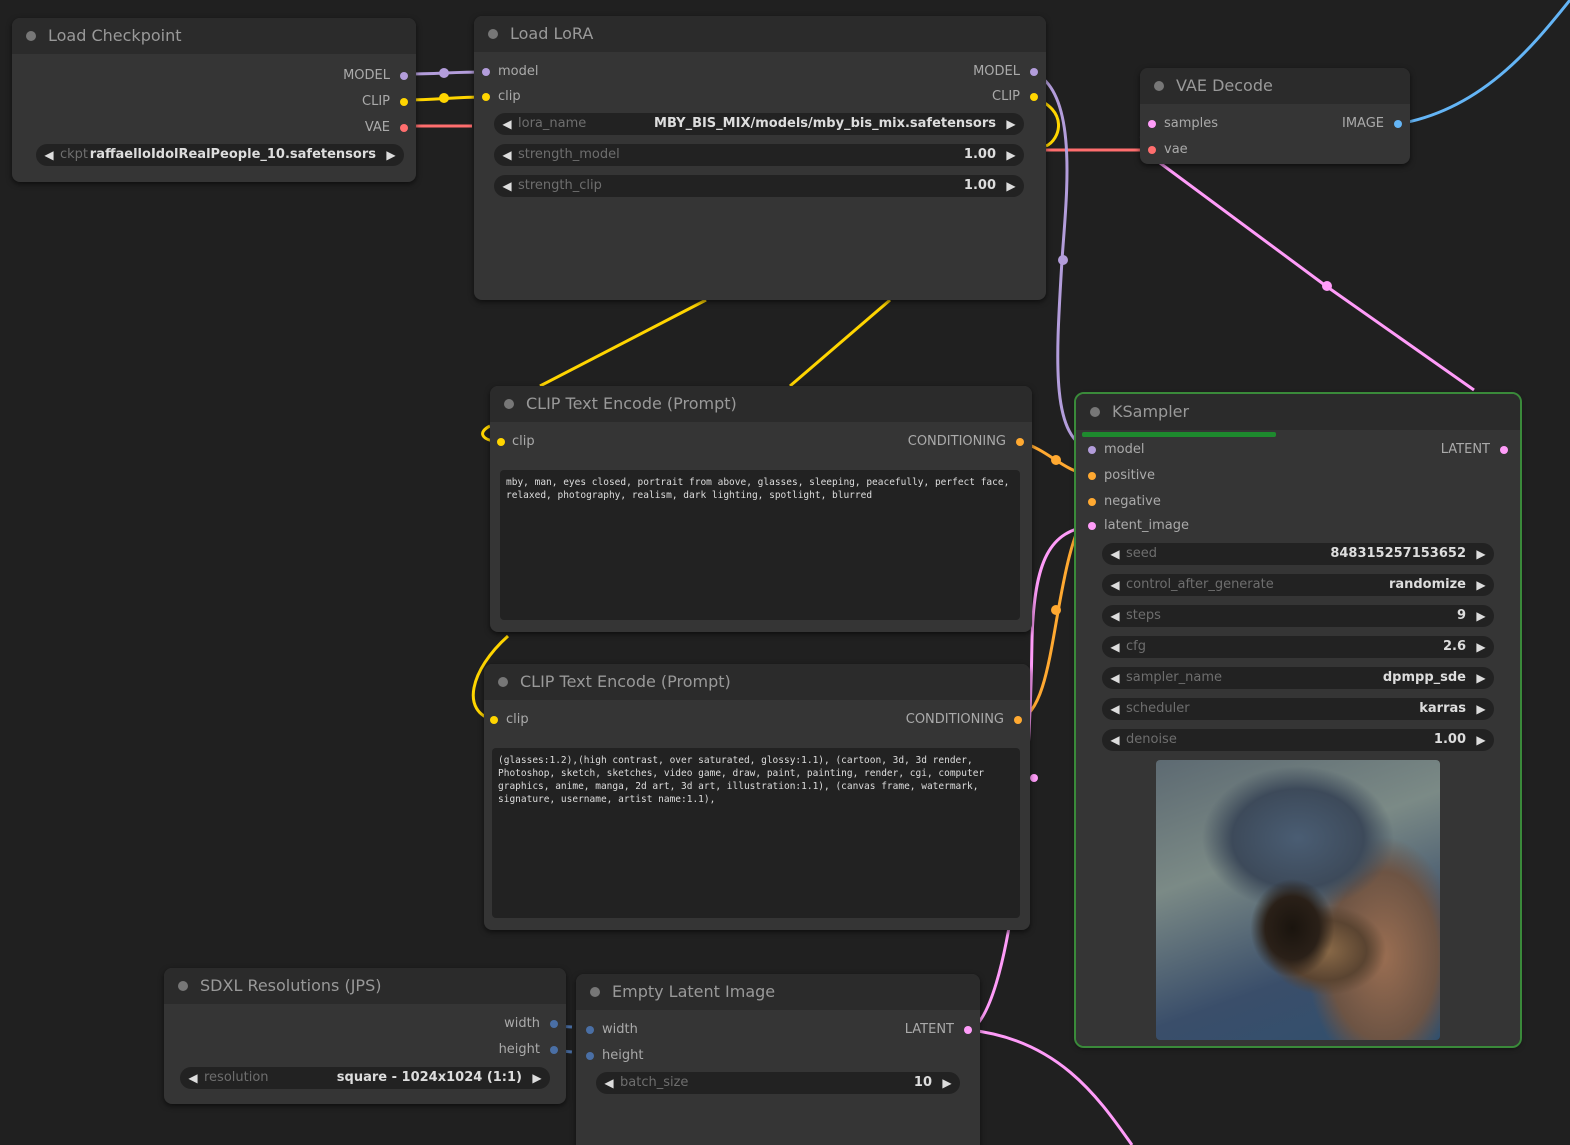 The width and height of the screenshot is (1570, 1145). What do you see at coordinates (996, 71) in the screenshot?
I see `output-model-label: MODEL` at bounding box center [996, 71].